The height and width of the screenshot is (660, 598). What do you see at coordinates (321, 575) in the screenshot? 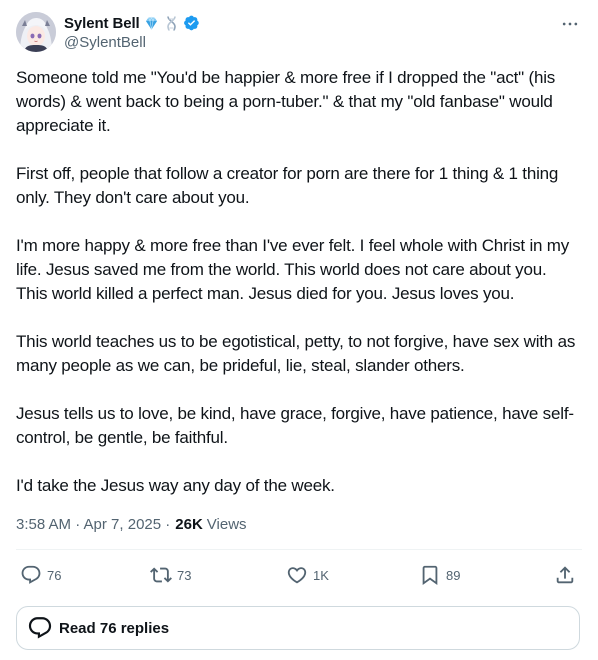
I see `like-count: 1K` at bounding box center [321, 575].